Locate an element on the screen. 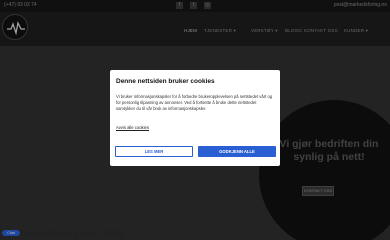 The image size is (390, 240). cookie-dialog-title: Denne nettsiden bruker cookies is located at coordinates (165, 81).